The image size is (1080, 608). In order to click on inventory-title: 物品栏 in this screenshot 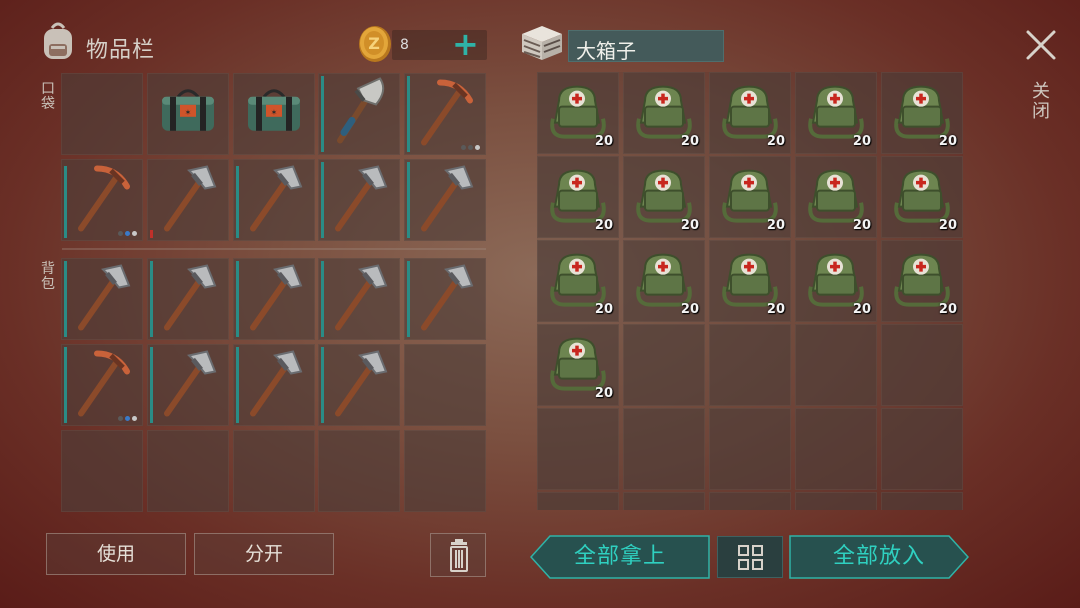, I will do `click(121, 50)`.